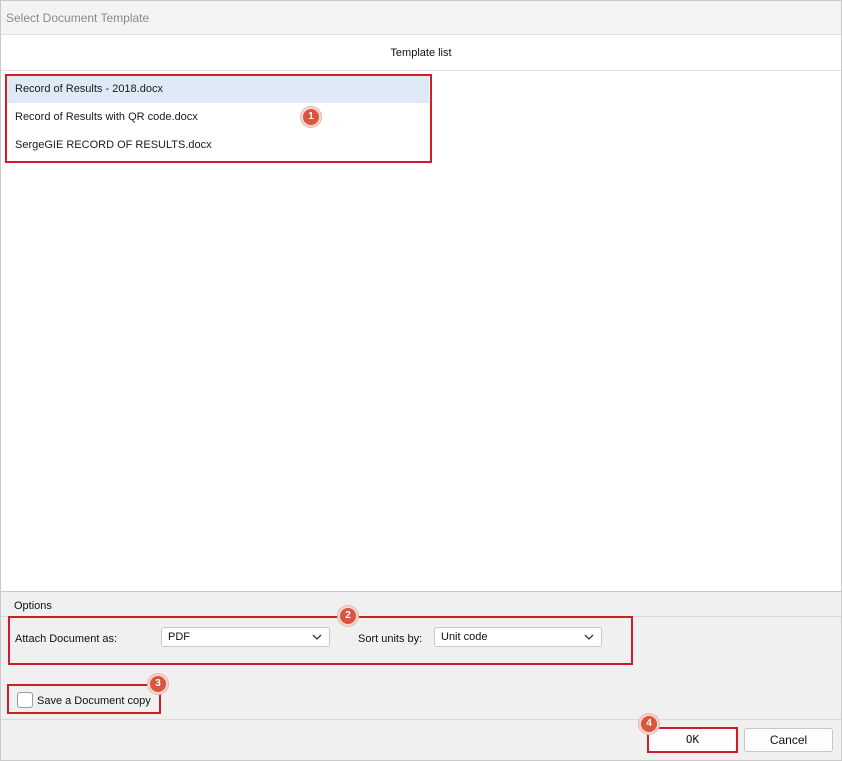 Image resolution: width=842 pixels, height=761 pixels. Describe the element at coordinates (788, 740) in the screenshot. I see `cancel-button: Cancel` at that location.